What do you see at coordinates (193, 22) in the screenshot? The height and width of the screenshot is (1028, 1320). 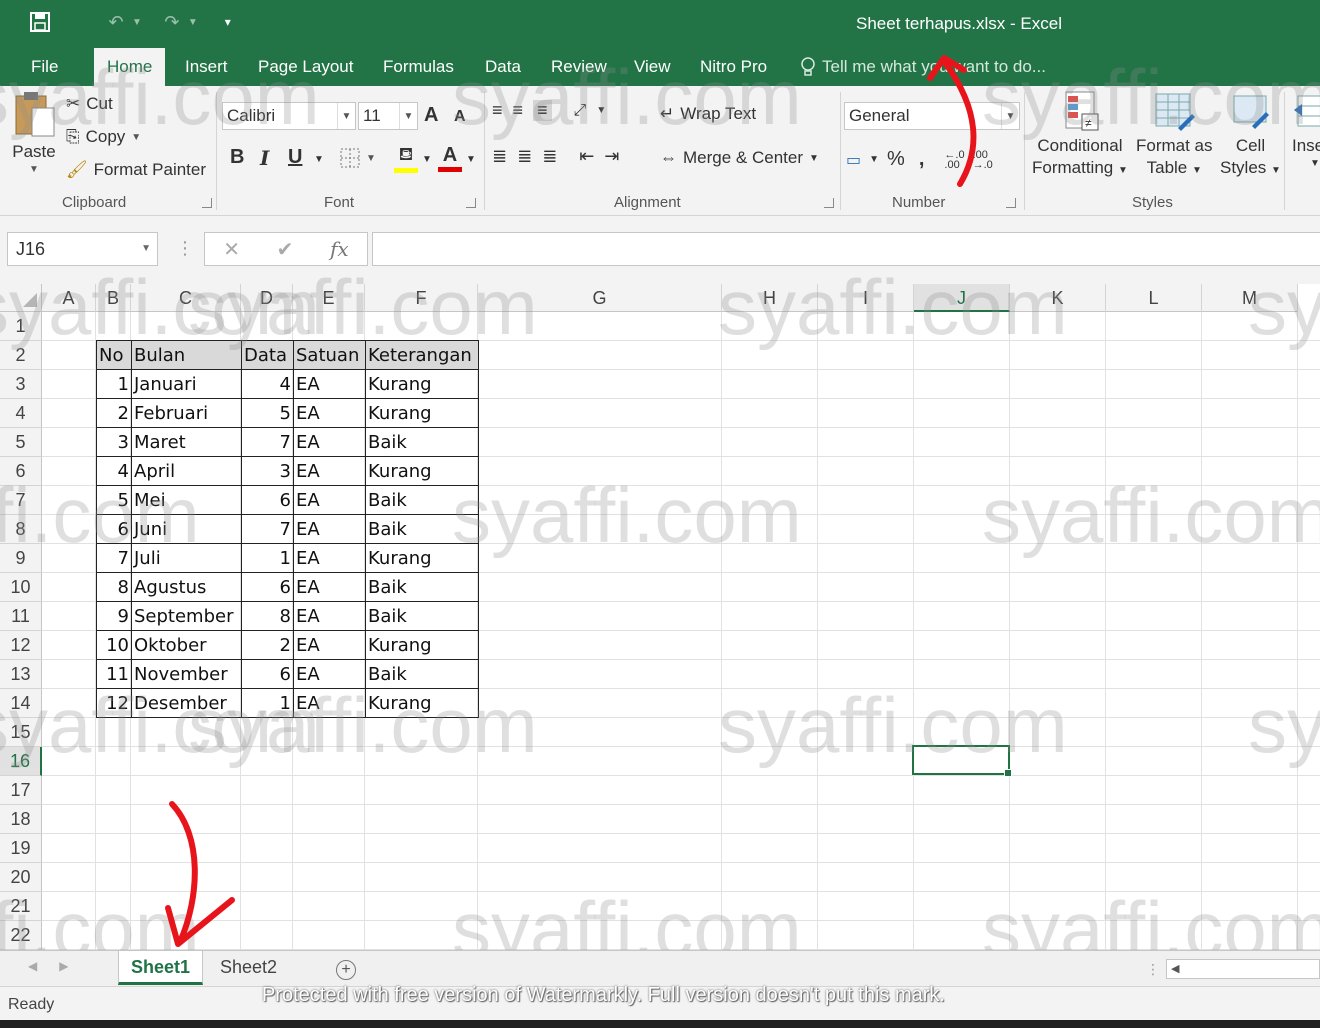 I see `redo-dropdown-icon: ▼` at bounding box center [193, 22].